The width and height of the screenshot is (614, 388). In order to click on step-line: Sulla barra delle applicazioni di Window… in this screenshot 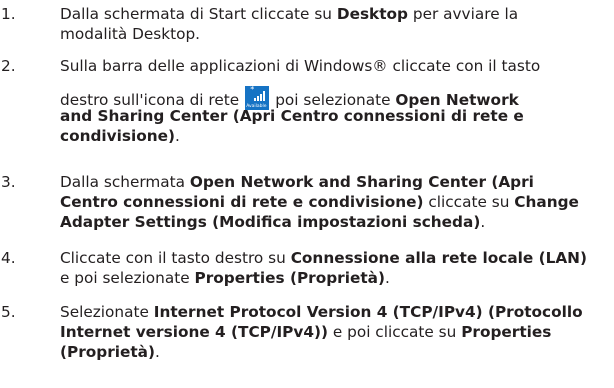, I will do `click(300, 66)`.